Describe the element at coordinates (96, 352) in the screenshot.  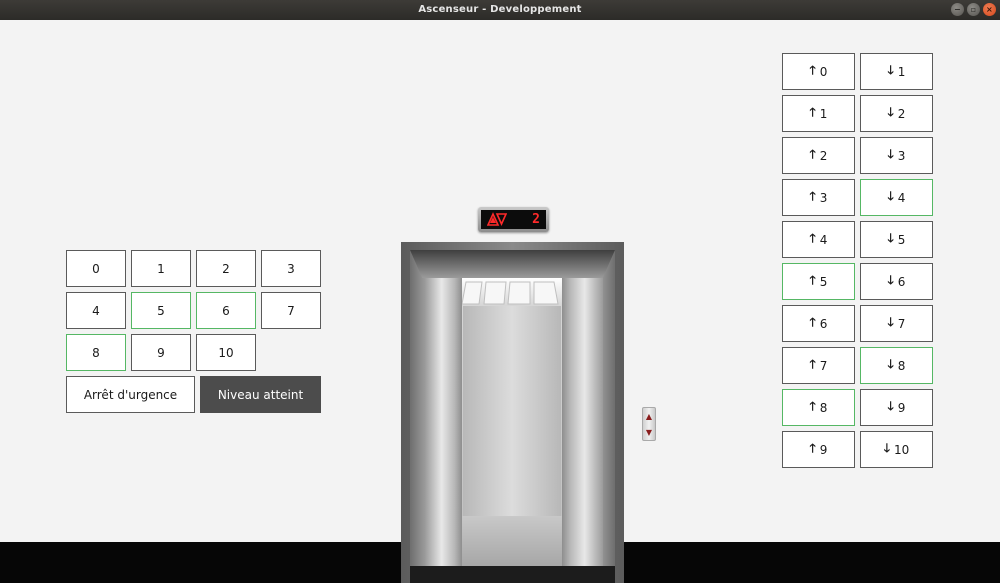
I see `cabin-floor-button-8: 8` at that location.